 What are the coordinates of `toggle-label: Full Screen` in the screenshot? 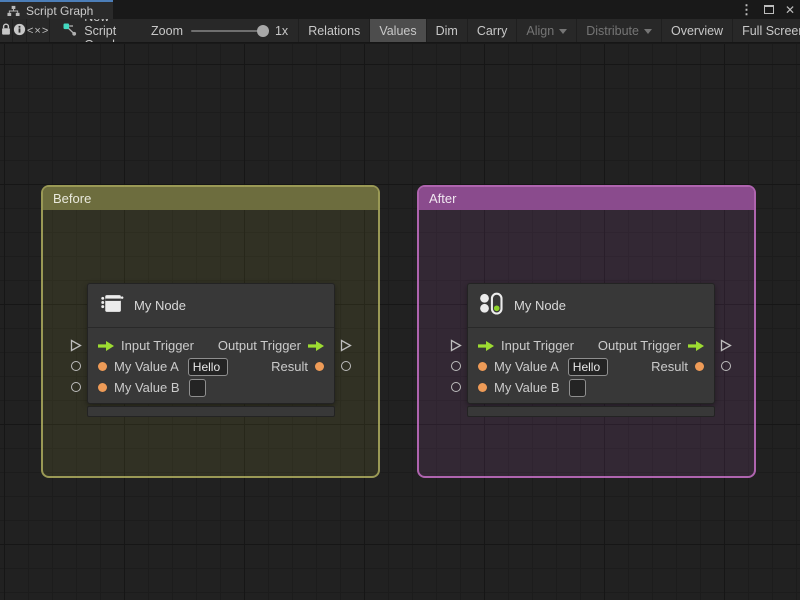 It's located at (771, 30).